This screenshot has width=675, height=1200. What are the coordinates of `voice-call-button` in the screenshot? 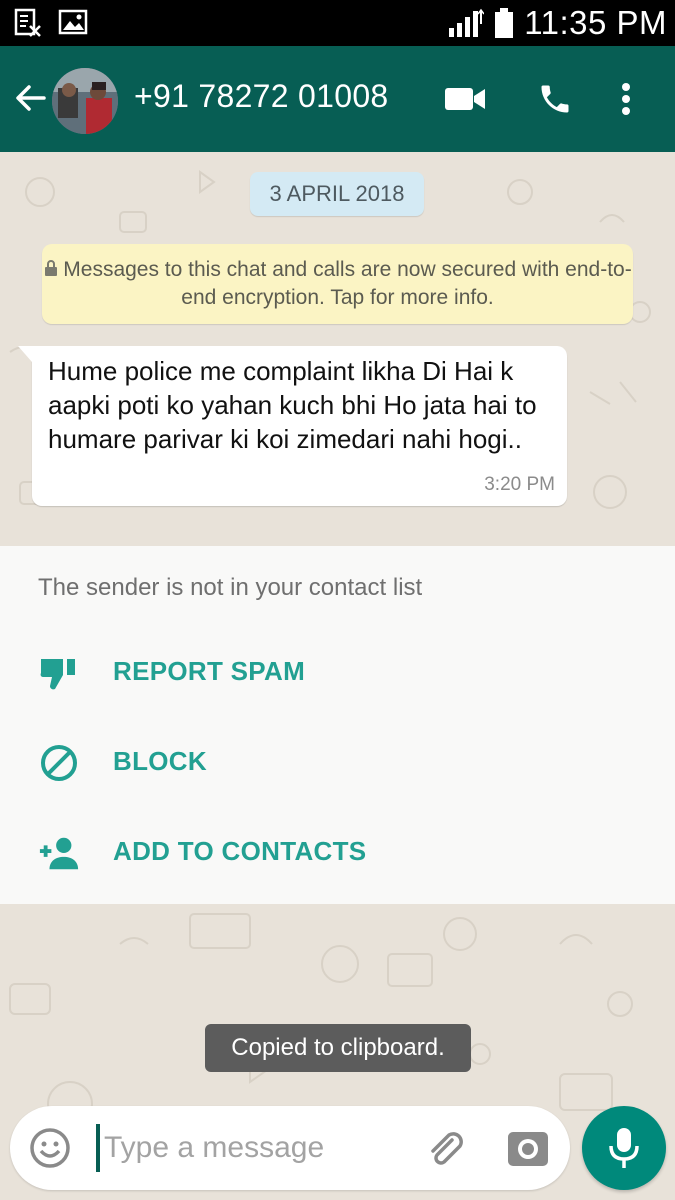 It's located at (555, 99).